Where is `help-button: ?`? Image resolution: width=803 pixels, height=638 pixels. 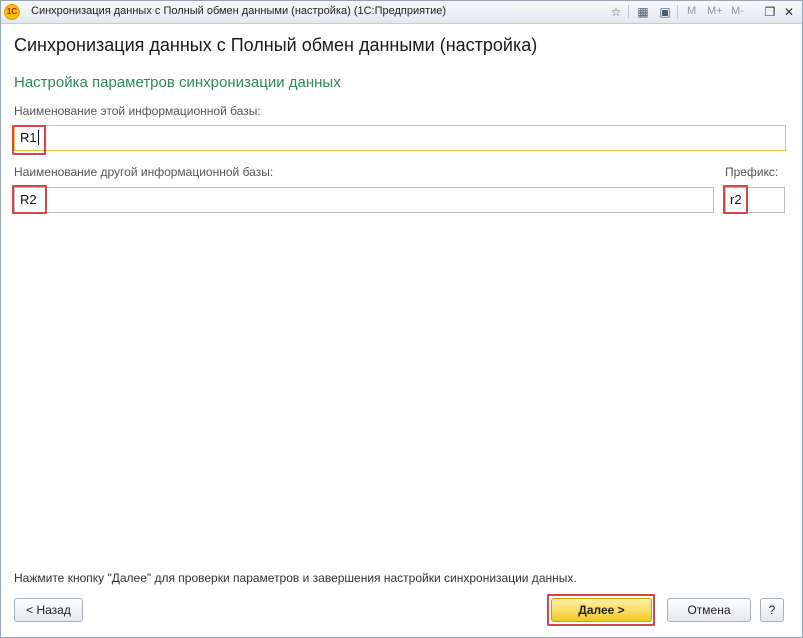 help-button: ? is located at coordinates (772, 610).